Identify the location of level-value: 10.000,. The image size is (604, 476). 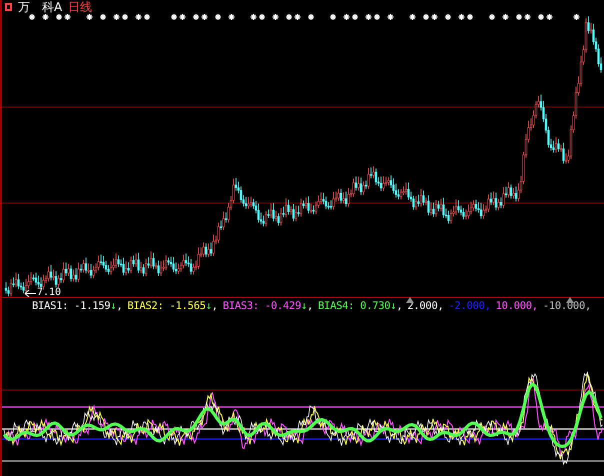
(517, 306).